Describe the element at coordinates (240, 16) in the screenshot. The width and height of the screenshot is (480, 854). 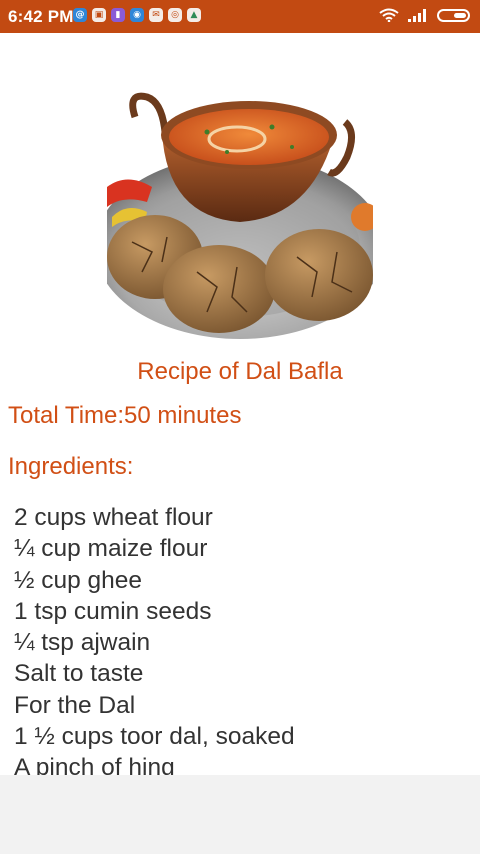
I see `status-bar: 6:42 PM @ ▣ ▮ ◉ ✉ ◎ ▲` at that location.